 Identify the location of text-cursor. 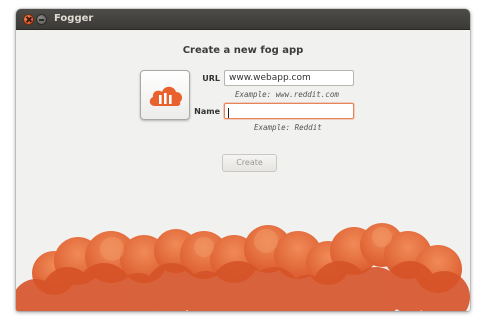
(228, 113).